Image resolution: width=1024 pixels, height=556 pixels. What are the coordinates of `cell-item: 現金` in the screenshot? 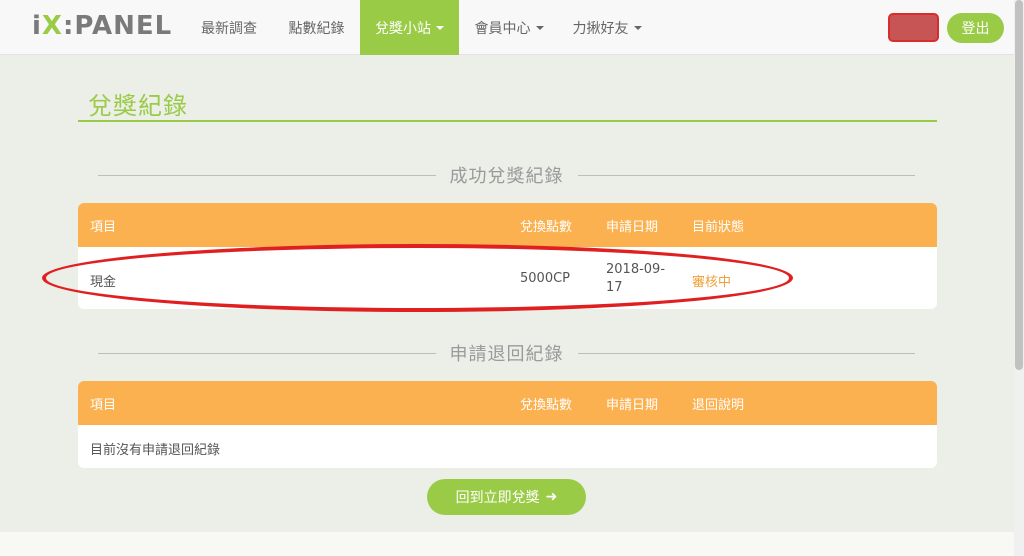 It's located at (103, 282).